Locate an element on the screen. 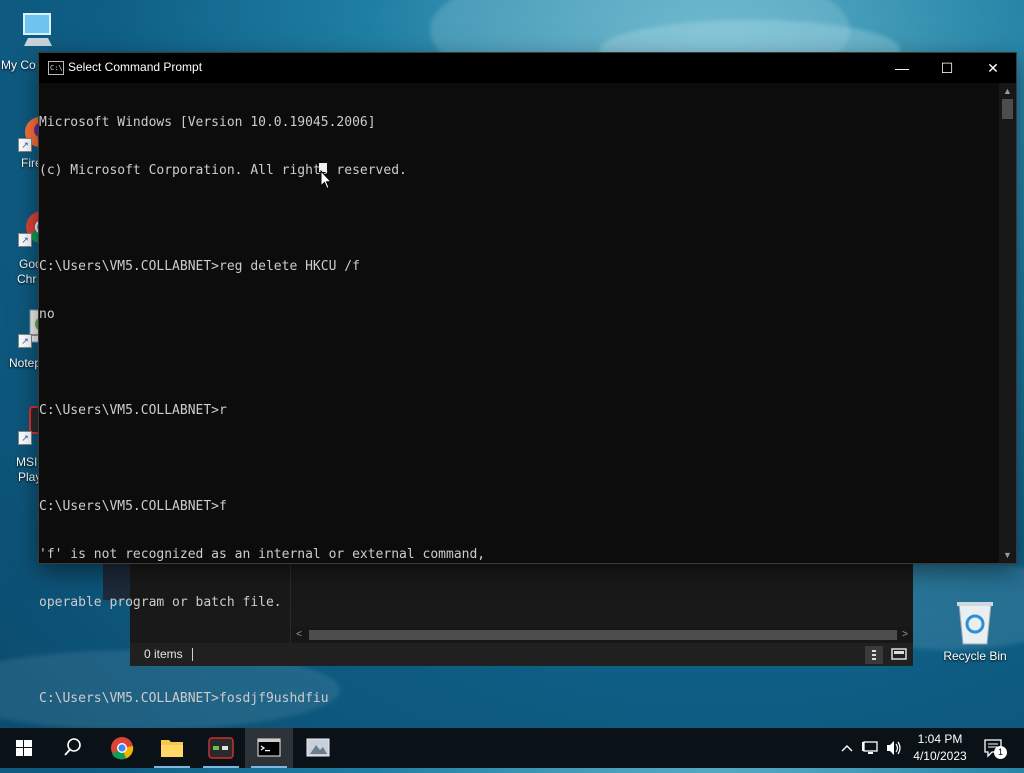  window-title: Select Command Prompt is located at coordinates (135, 67).